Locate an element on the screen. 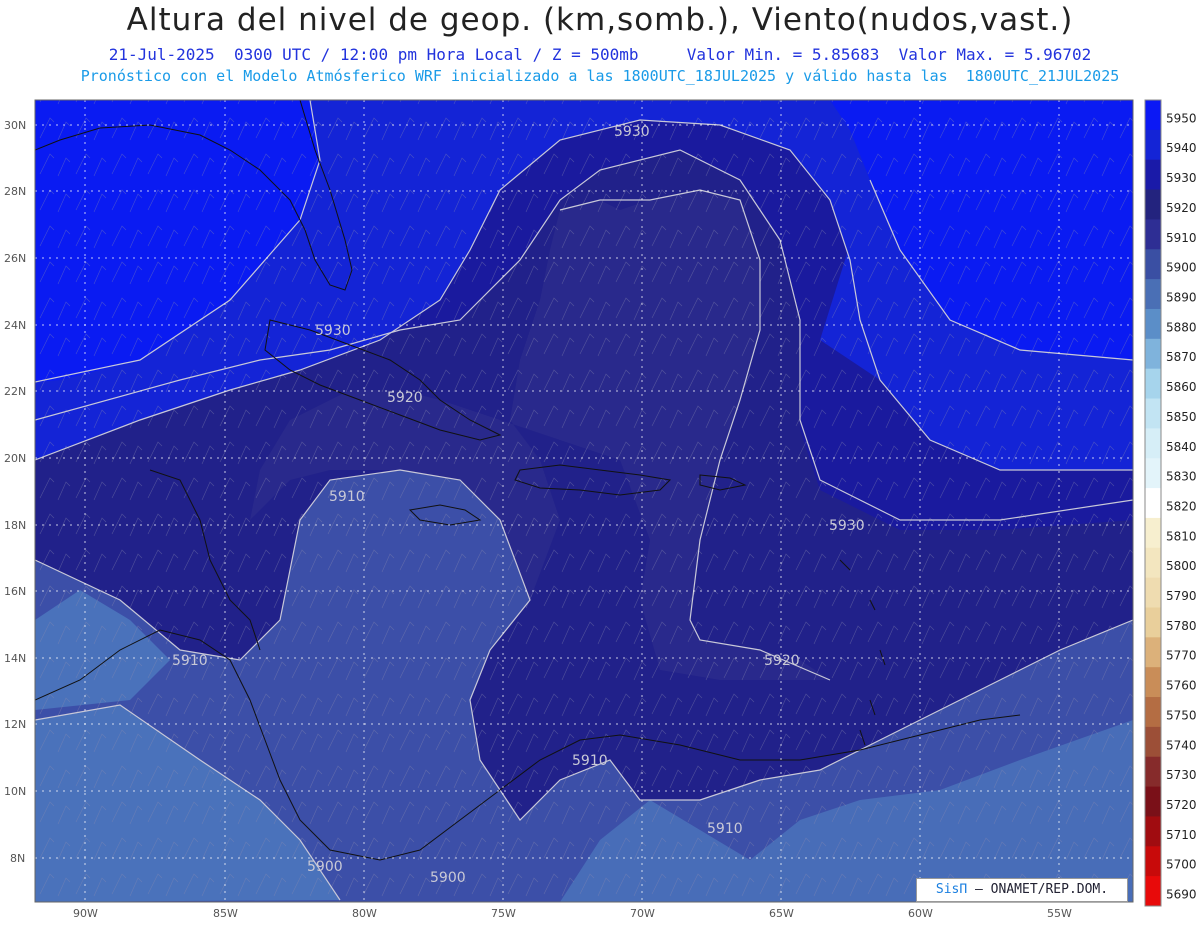  colorbar-label: 5700 is located at coordinates (1181, 865).